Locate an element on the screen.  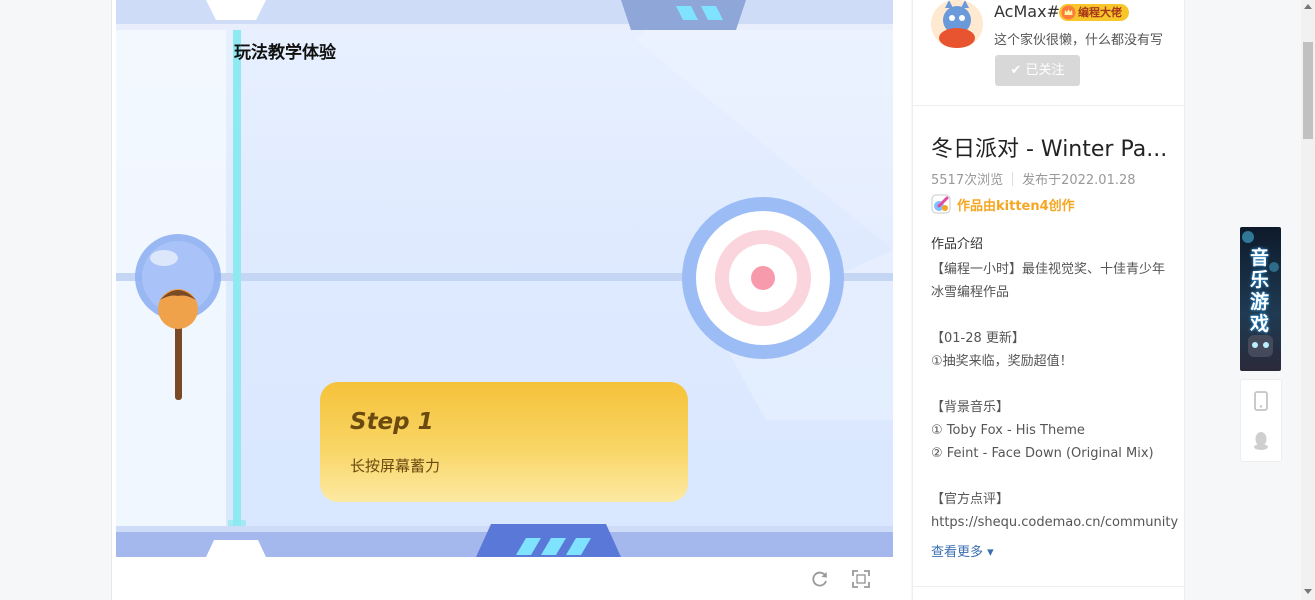
sidebar-divider is located at coordinates (1048, 586).